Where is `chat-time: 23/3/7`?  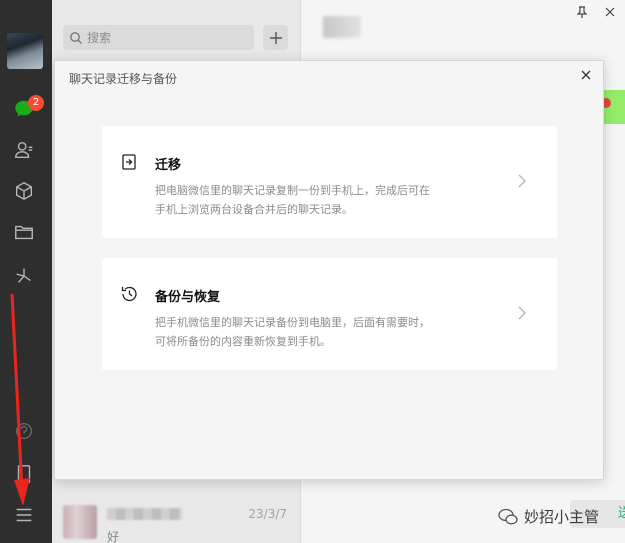 chat-time: 23/3/7 is located at coordinates (267, 514).